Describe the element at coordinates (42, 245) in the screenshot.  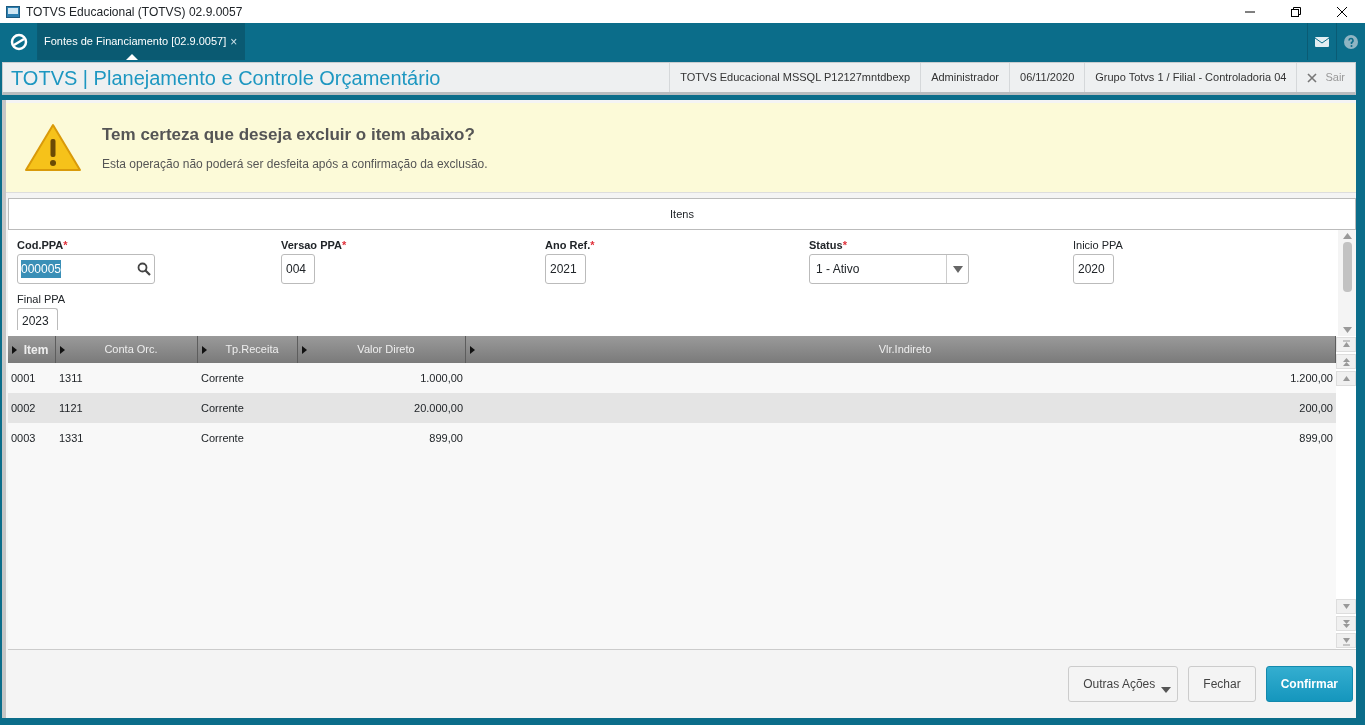
I see `field-label: Cod.PPA*` at that location.